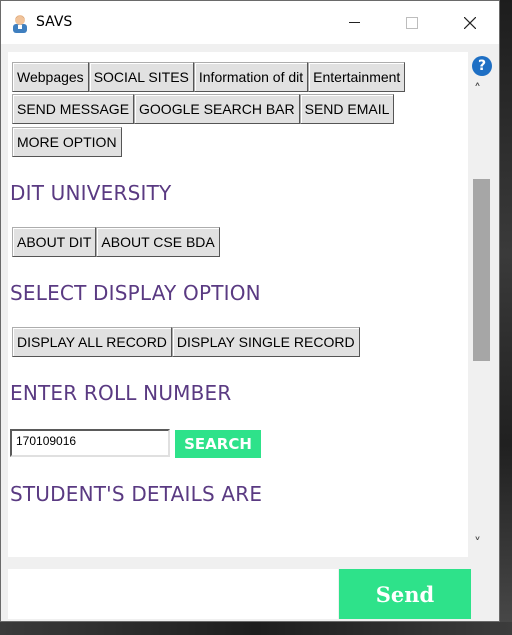 The image size is (512, 635). What do you see at coordinates (54, 22) in the screenshot?
I see `window-title: SAVS` at bounding box center [54, 22].